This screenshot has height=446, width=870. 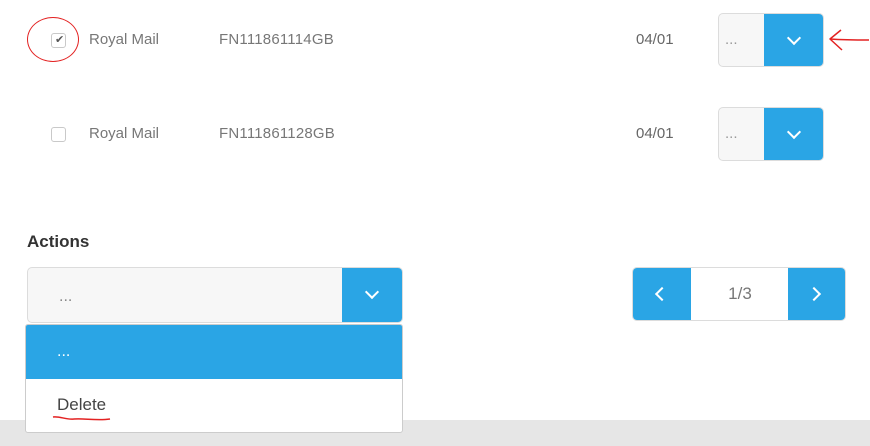 I want to click on chevron-right-icon, so click(x=814, y=294).